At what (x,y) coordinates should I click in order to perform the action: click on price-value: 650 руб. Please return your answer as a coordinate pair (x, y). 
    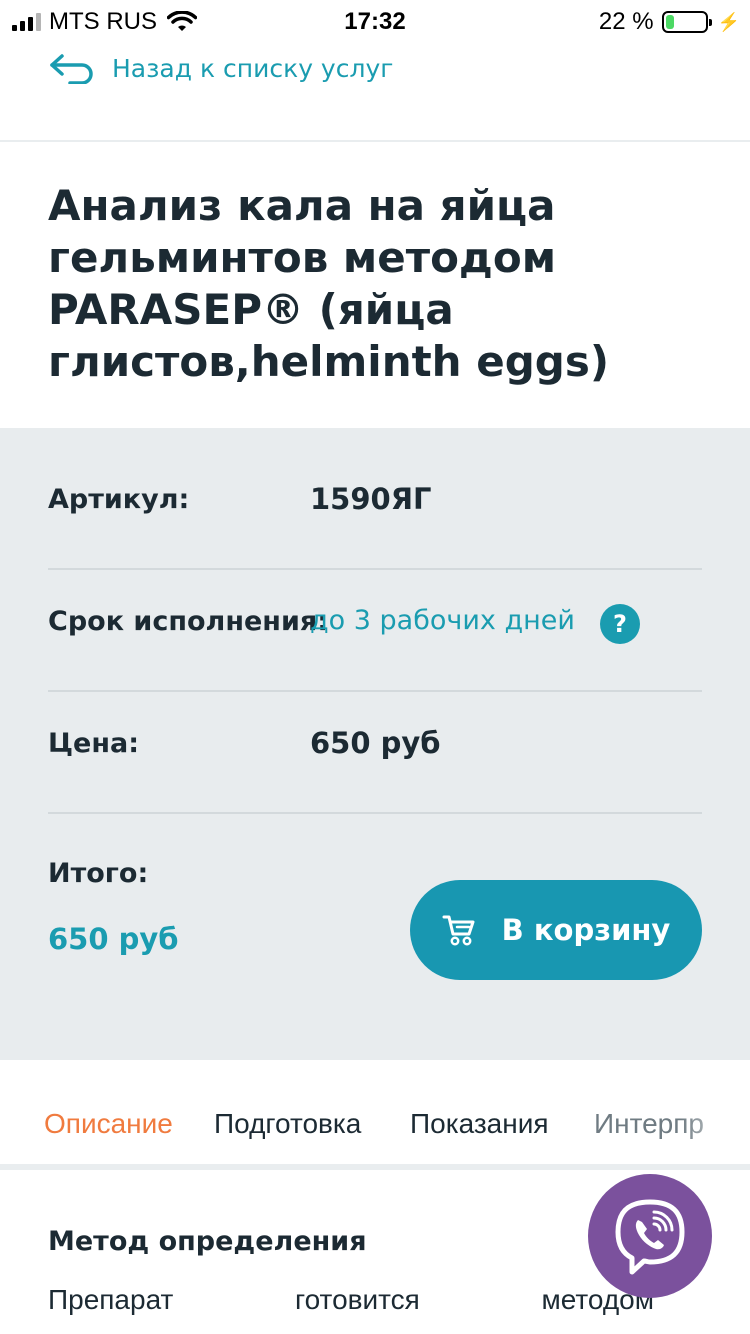
    Looking at the image, I should click on (375, 743).